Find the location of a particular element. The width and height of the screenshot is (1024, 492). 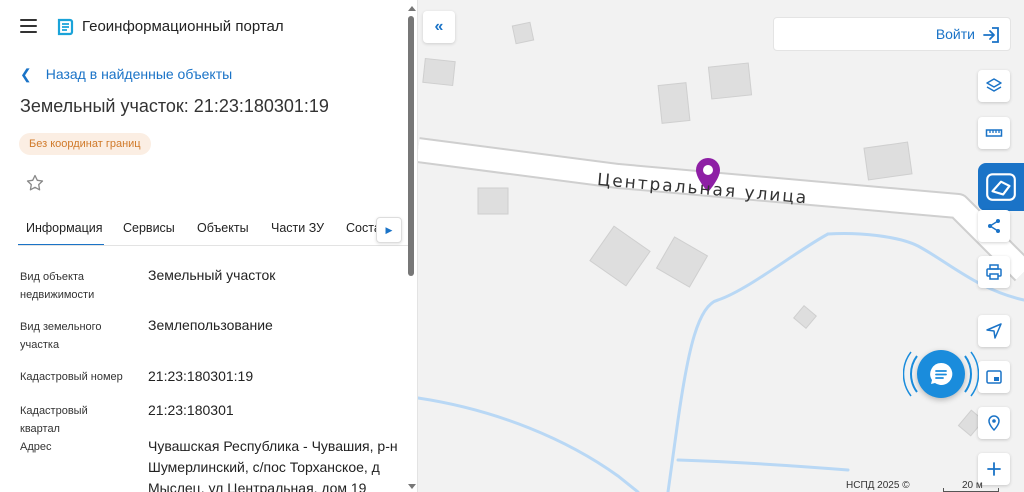

location-search-icon is located at coordinates (994, 423).